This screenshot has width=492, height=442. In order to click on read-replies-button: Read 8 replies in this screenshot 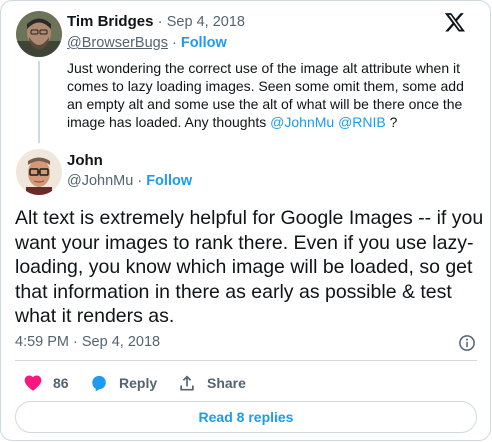, I will do `click(246, 417)`.